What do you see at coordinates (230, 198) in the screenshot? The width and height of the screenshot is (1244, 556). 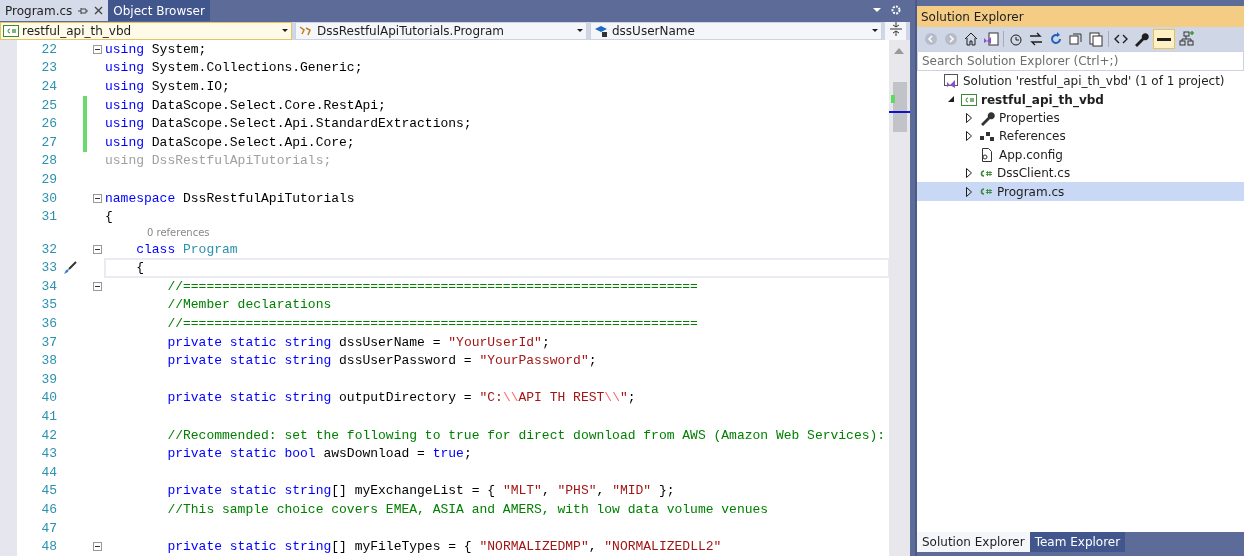 I see `code-line: namespace DssRestfulApiTutorials` at bounding box center [230, 198].